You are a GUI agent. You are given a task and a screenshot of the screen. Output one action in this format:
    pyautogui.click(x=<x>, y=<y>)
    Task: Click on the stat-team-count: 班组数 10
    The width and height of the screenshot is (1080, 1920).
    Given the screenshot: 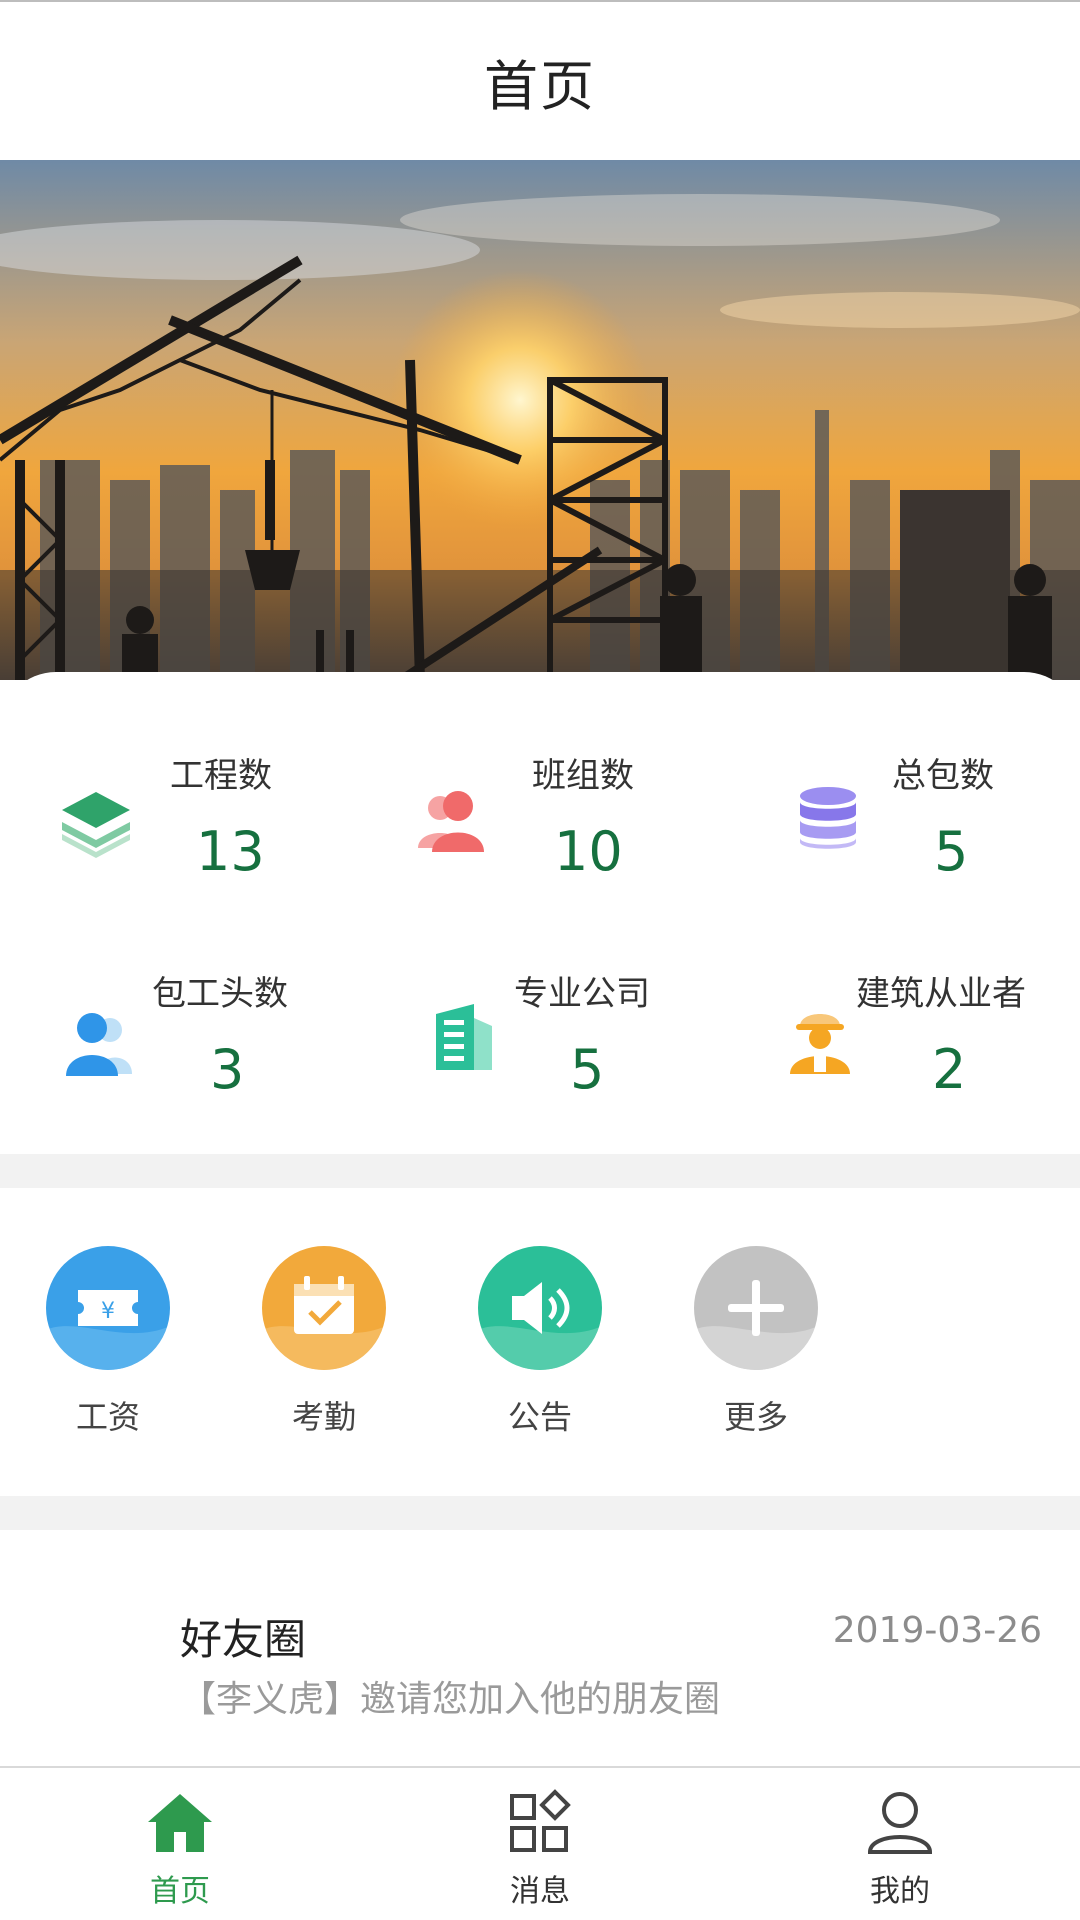 What is the action you would take?
    pyautogui.click(x=540, y=810)
    